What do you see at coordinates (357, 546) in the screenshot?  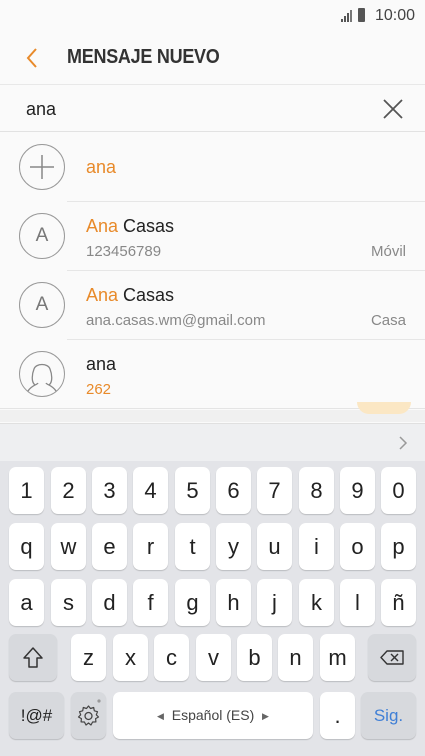 I see `key-o: o` at bounding box center [357, 546].